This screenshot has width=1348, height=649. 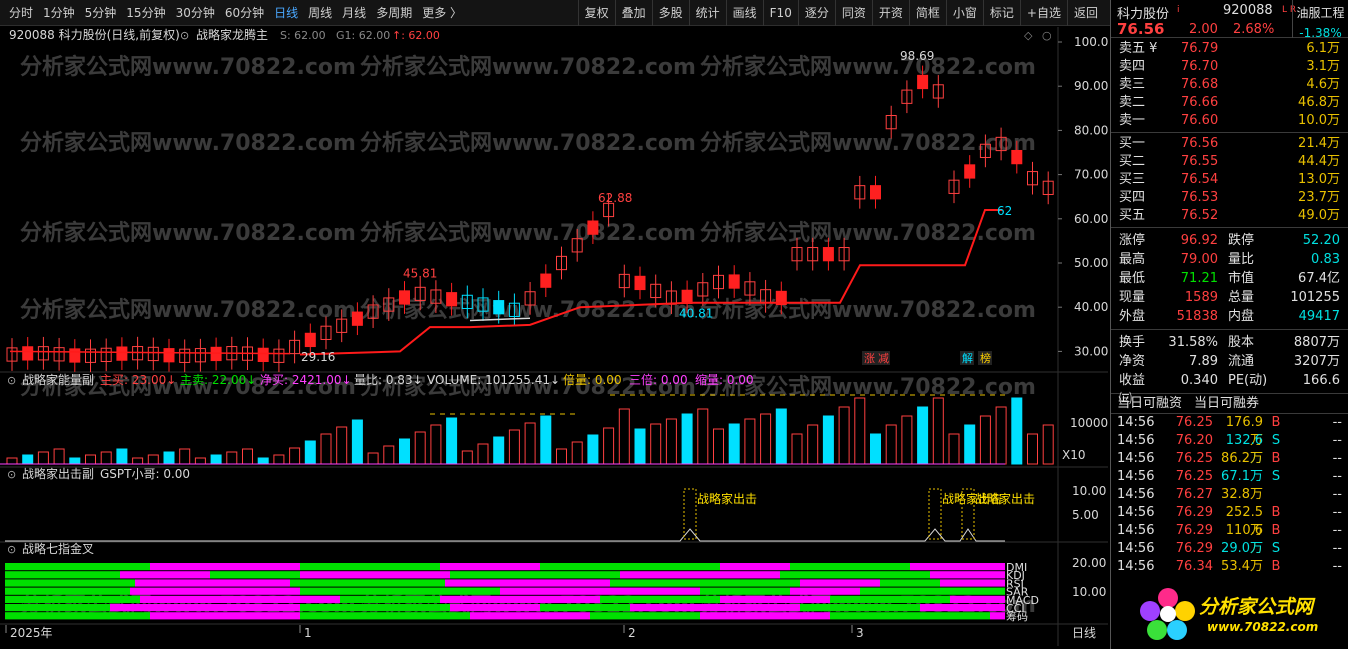 I want to click on sell-level: 卖二 76.66 46.8万, so click(x=1229, y=103).